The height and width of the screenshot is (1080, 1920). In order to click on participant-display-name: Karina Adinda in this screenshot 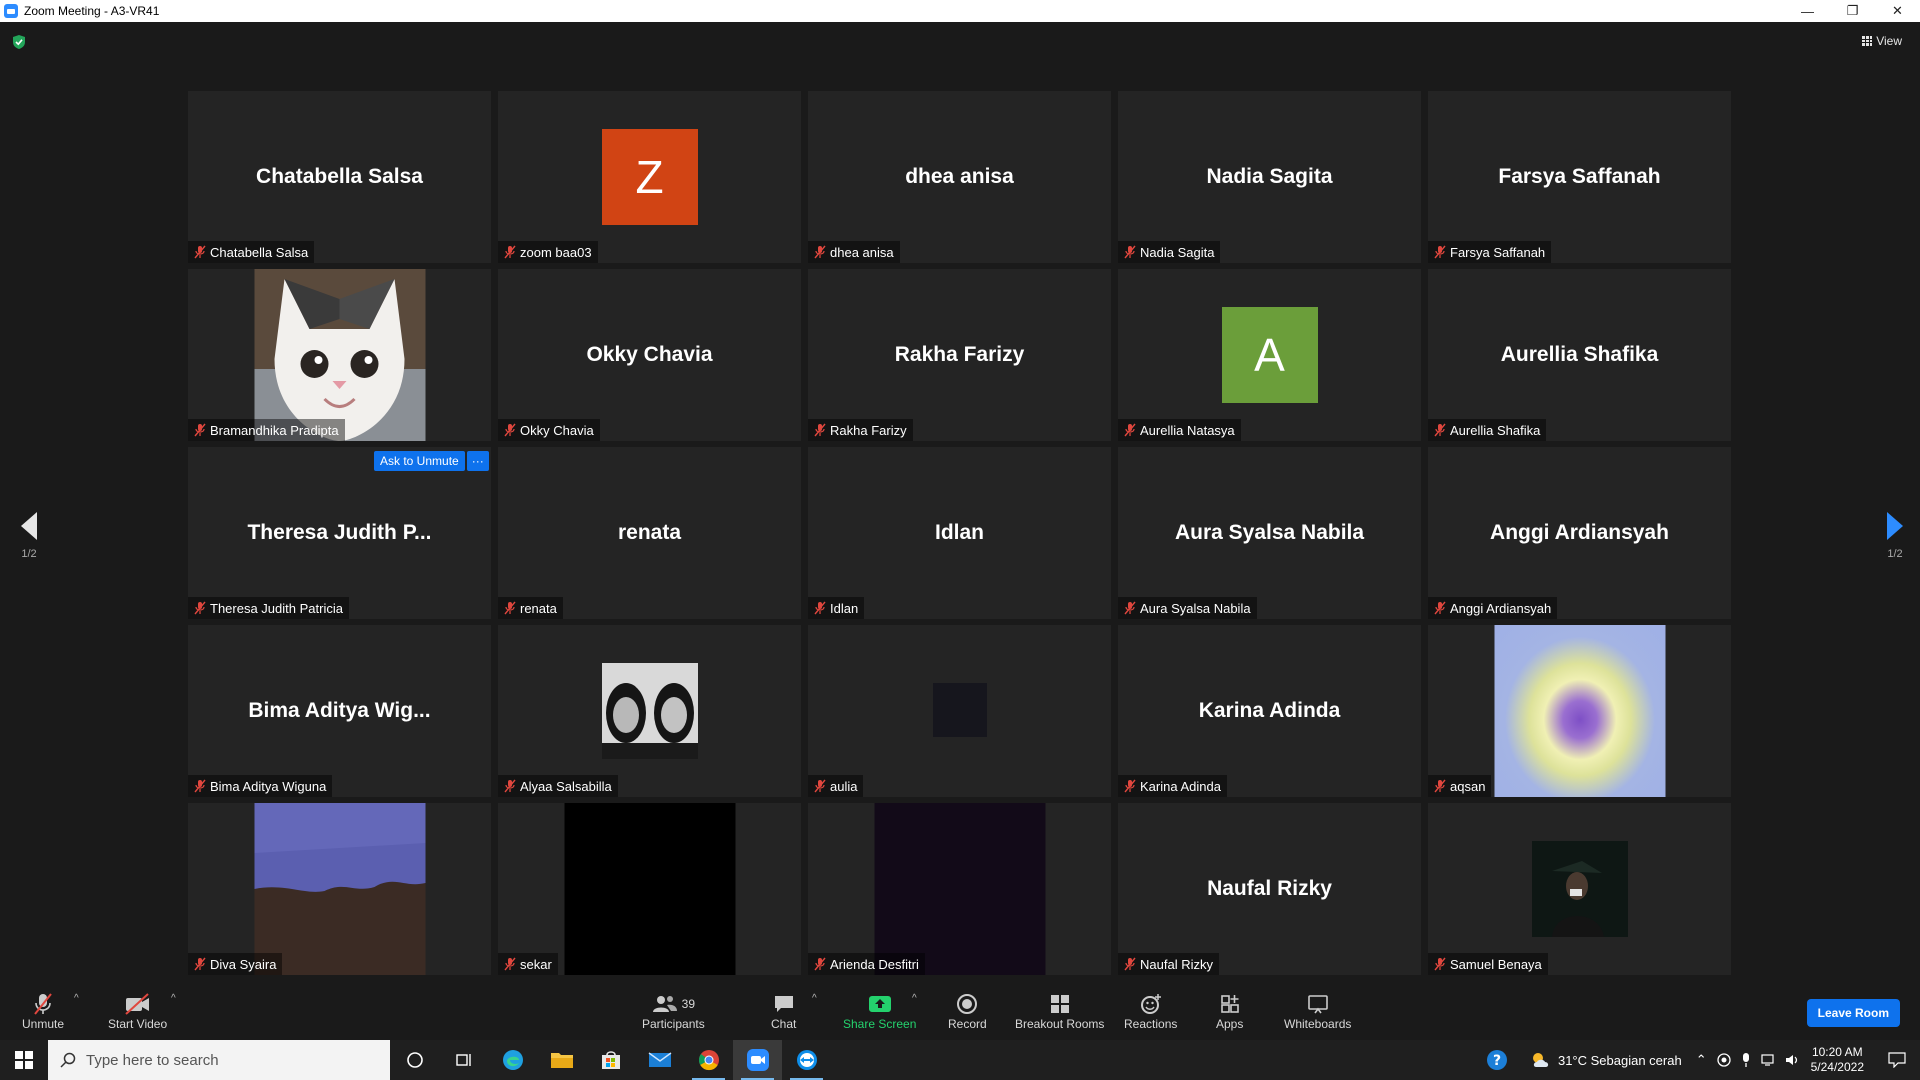, I will do `click(1269, 710)`.